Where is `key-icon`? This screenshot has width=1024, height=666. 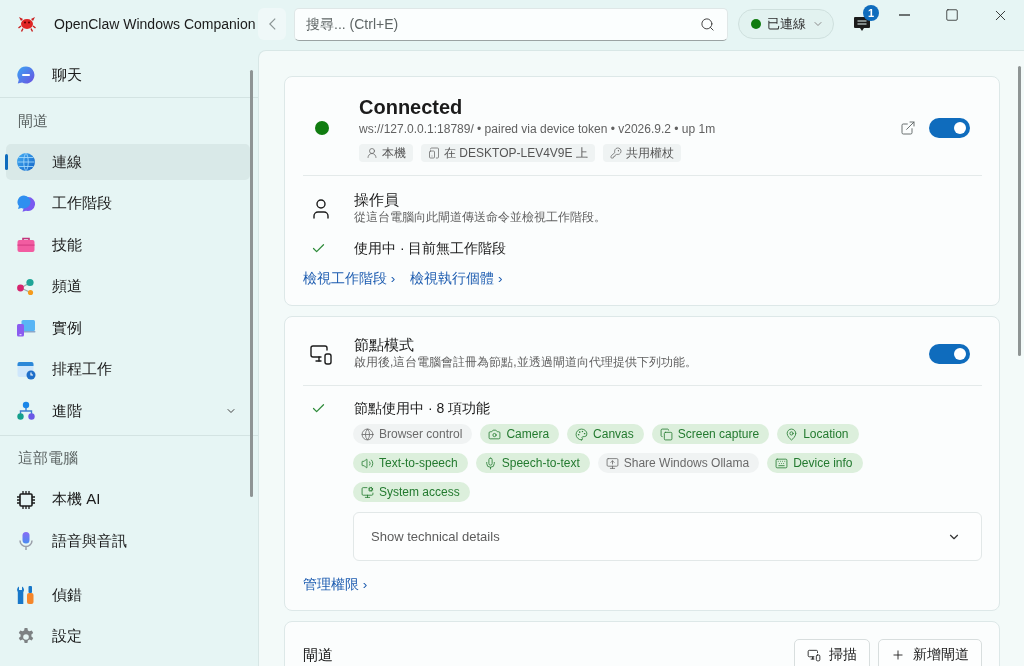 key-icon is located at coordinates (615, 153).